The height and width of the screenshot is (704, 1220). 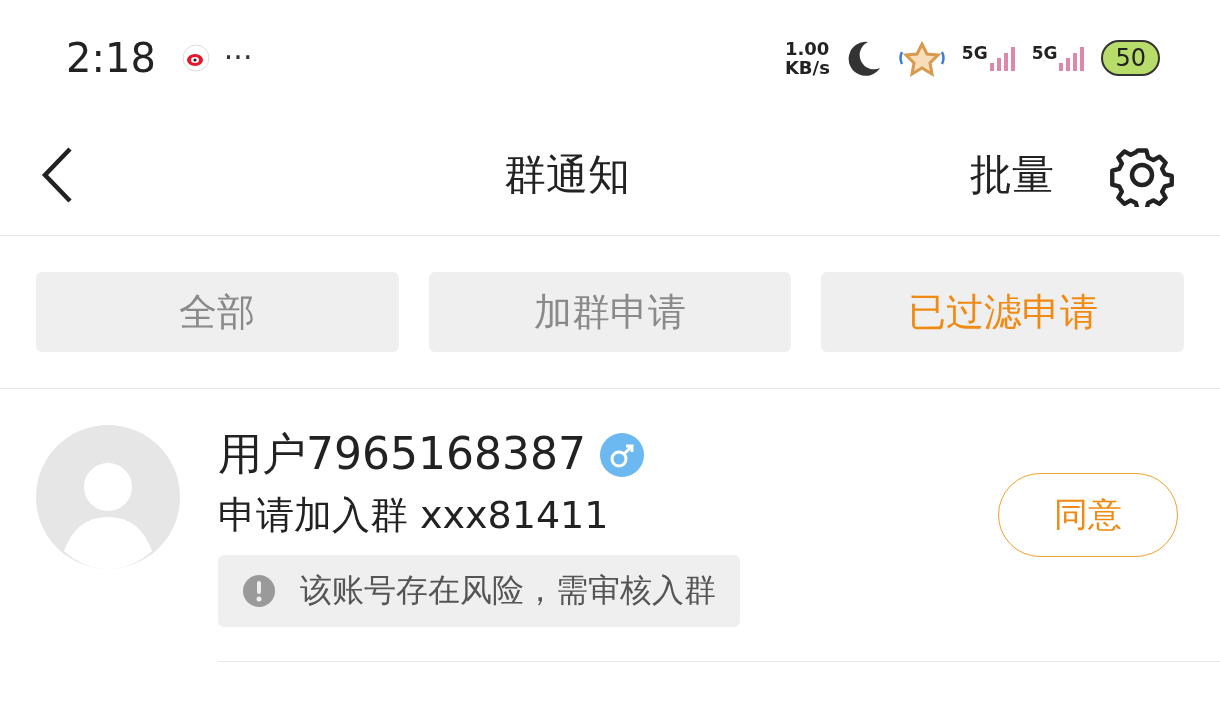 I want to click on filter-tab: 已过滤申请, so click(x=1002, y=312).